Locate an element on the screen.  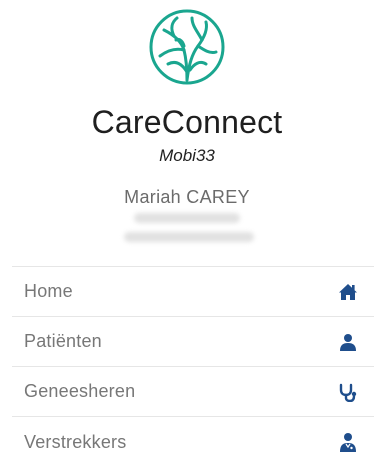
stethoscope-icon is located at coordinates (348, 392).